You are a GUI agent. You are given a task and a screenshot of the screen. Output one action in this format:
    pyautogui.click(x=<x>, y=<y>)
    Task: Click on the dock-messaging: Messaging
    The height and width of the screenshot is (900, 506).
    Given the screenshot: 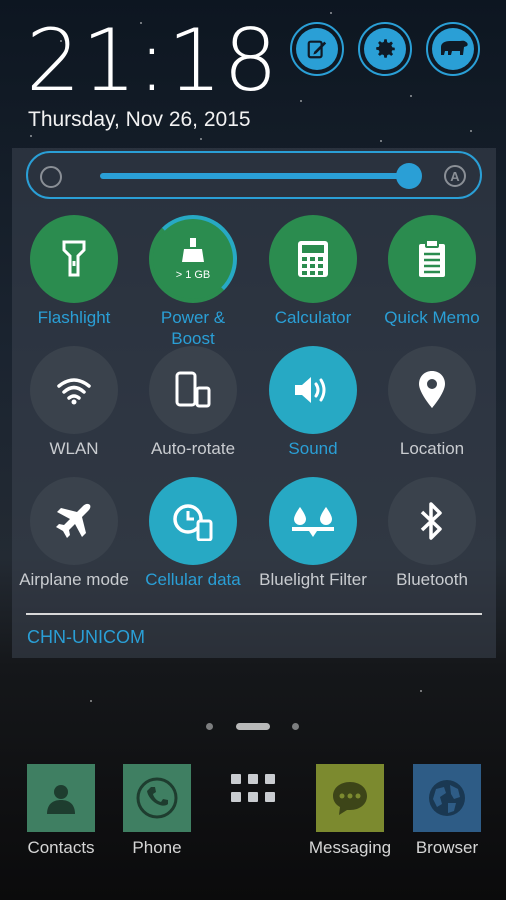 What is the action you would take?
    pyautogui.click(x=350, y=811)
    